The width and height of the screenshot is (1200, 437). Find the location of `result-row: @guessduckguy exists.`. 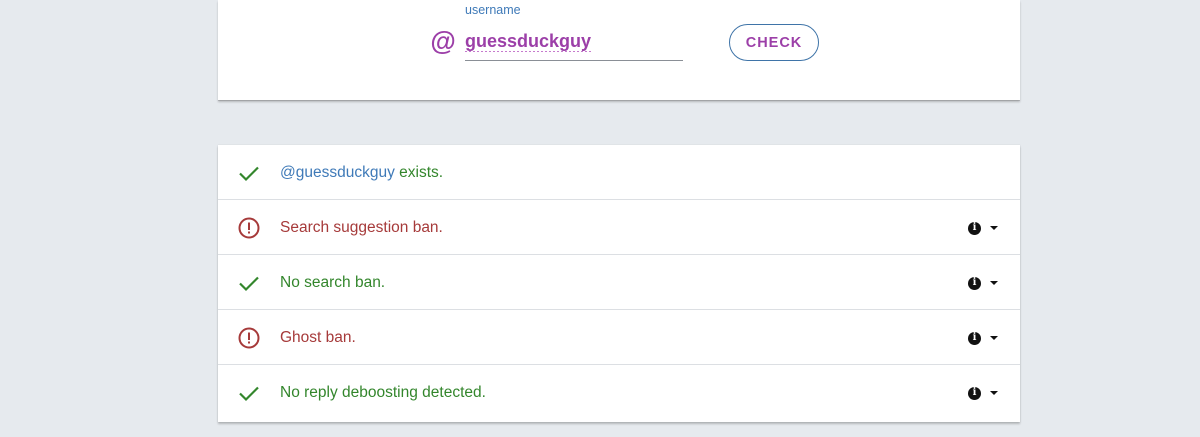

result-row: @guessduckguy exists. is located at coordinates (619, 172).